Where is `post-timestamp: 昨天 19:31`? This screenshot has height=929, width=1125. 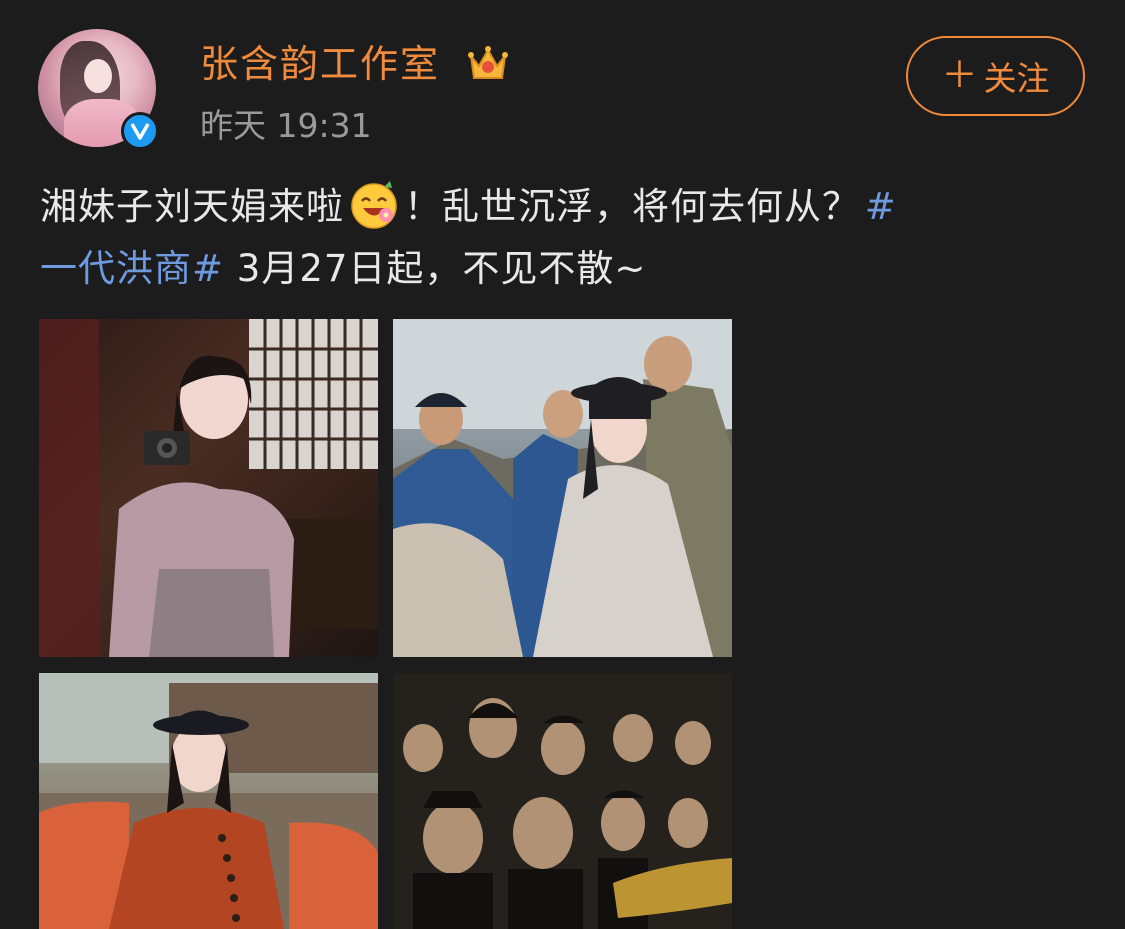
post-timestamp: 昨天 19:31 is located at coordinates (286, 125).